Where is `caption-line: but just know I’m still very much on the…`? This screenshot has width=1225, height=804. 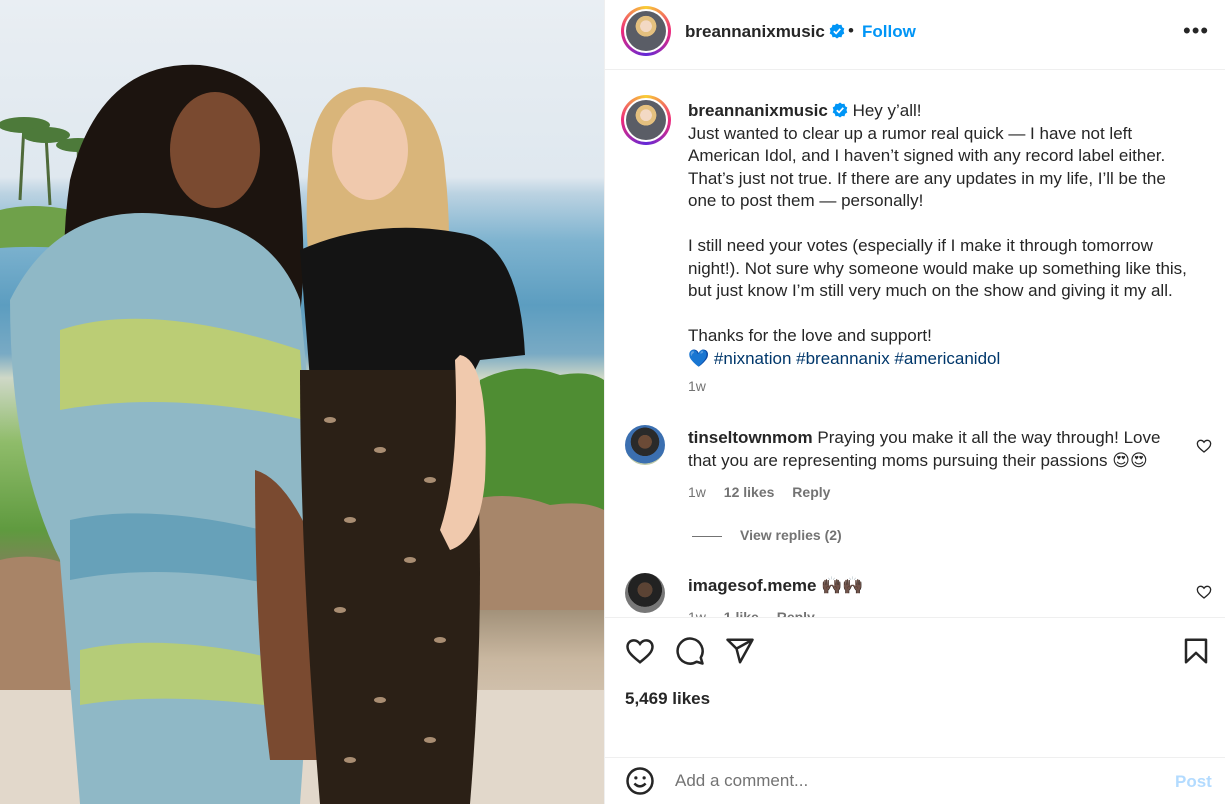
caption-line: but just know I’m still very much on the… is located at coordinates (930, 290).